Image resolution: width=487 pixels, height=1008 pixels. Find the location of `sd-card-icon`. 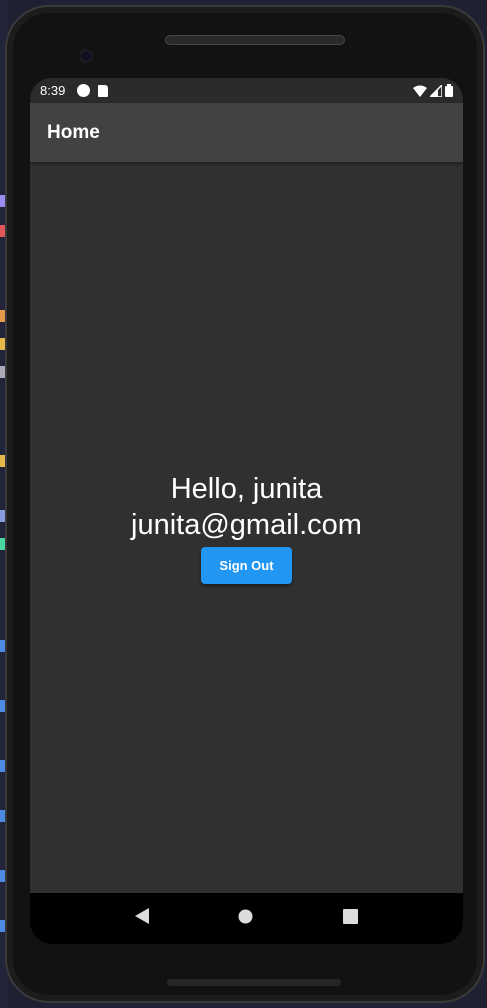

sd-card-icon is located at coordinates (103, 90).